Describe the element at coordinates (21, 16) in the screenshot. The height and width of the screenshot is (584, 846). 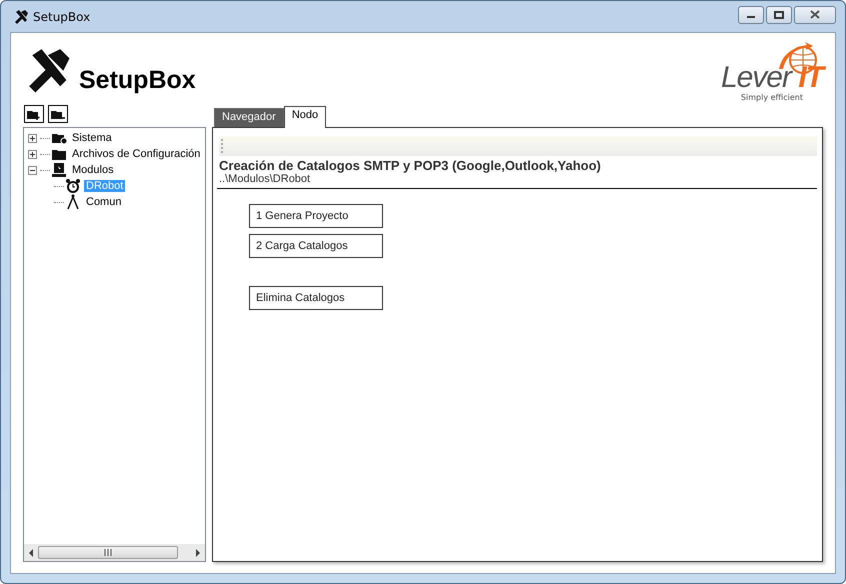
I see `tools-icon` at that location.